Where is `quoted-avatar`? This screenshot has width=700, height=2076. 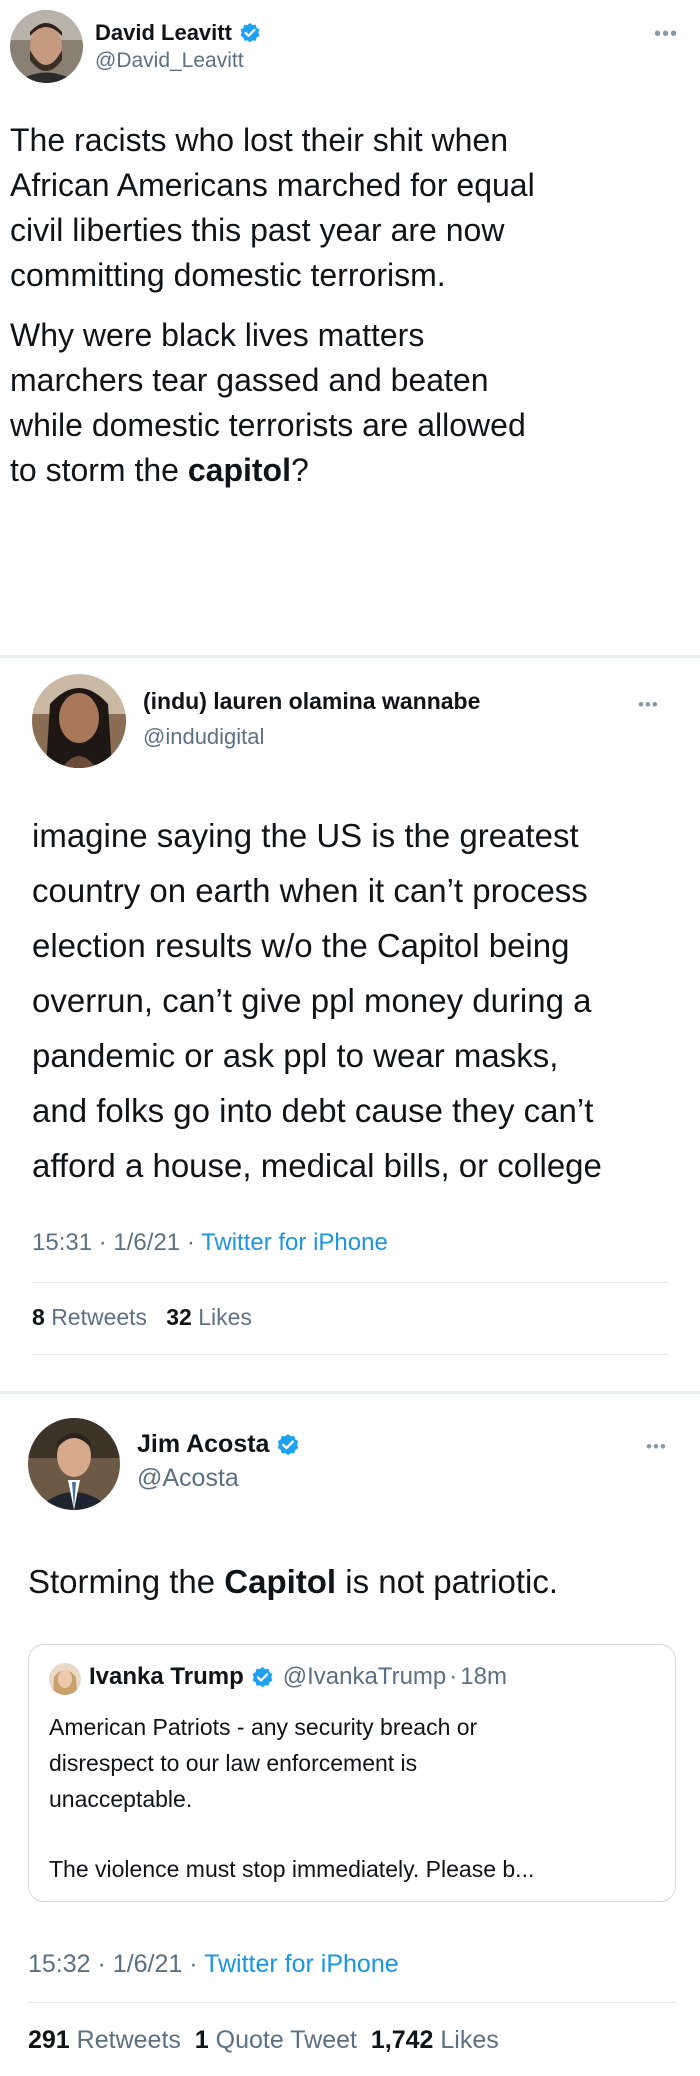 quoted-avatar is located at coordinates (65, 1679).